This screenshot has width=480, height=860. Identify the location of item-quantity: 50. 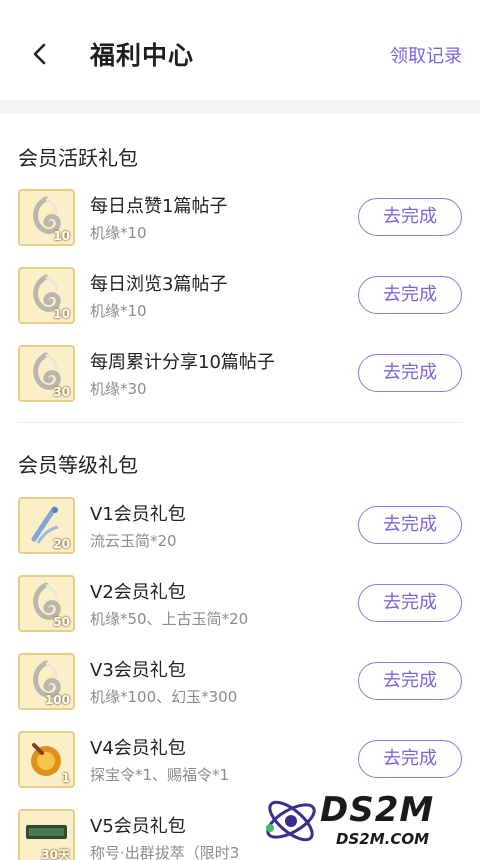
(61, 622).